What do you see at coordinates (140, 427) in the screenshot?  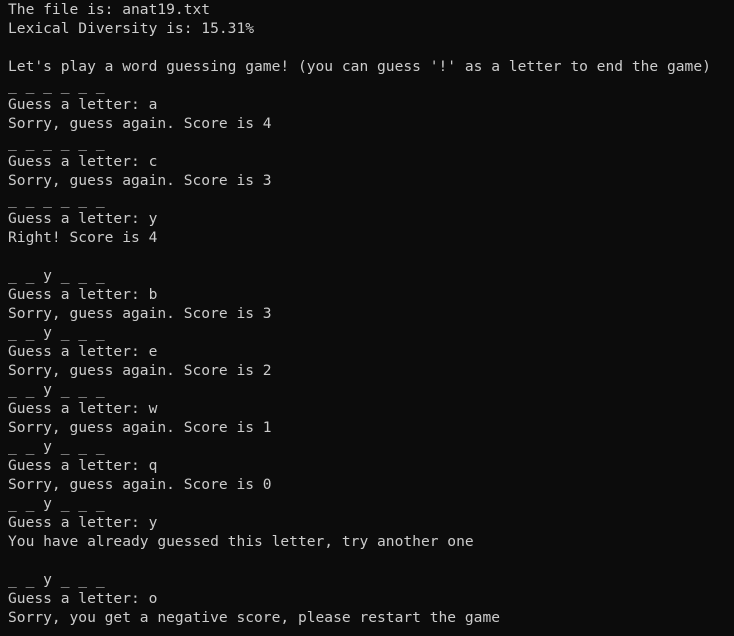 I see `terminal-line: Sorry, guess again. Score is 1` at bounding box center [140, 427].